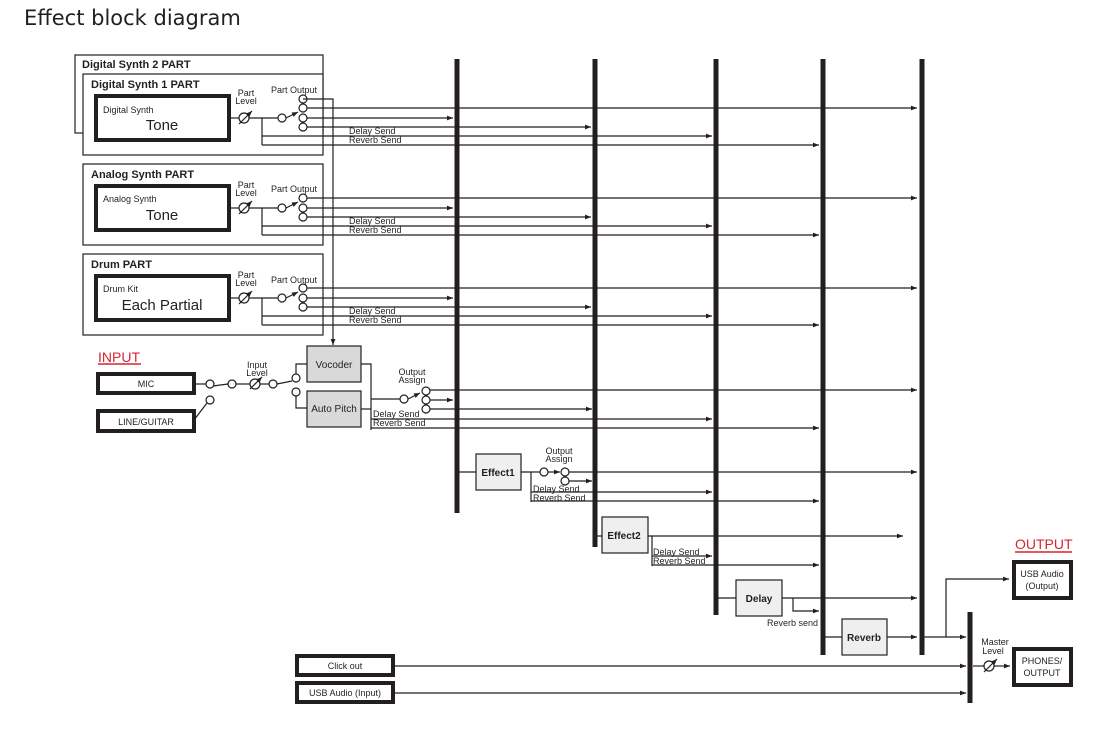  What do you see at coordinates (759, 599) in the screenshot?
I see `svg-text: Delay` at bounding box center [759, 599].